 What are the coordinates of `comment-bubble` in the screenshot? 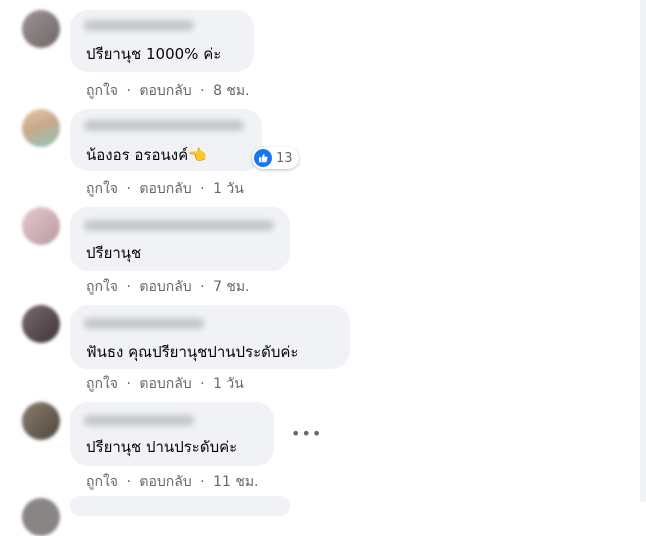 It's located at (180, 506).